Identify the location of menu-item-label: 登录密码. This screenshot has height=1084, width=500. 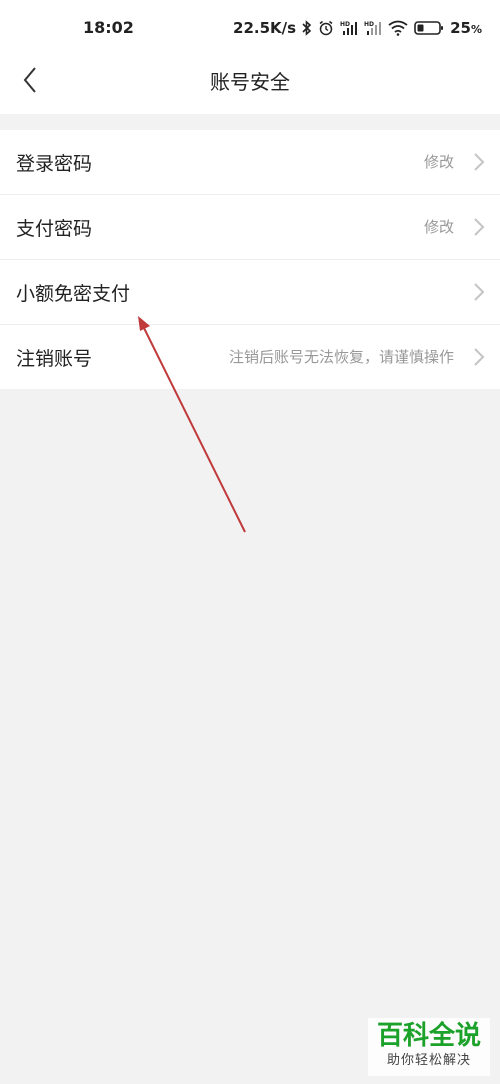
(54, 164).